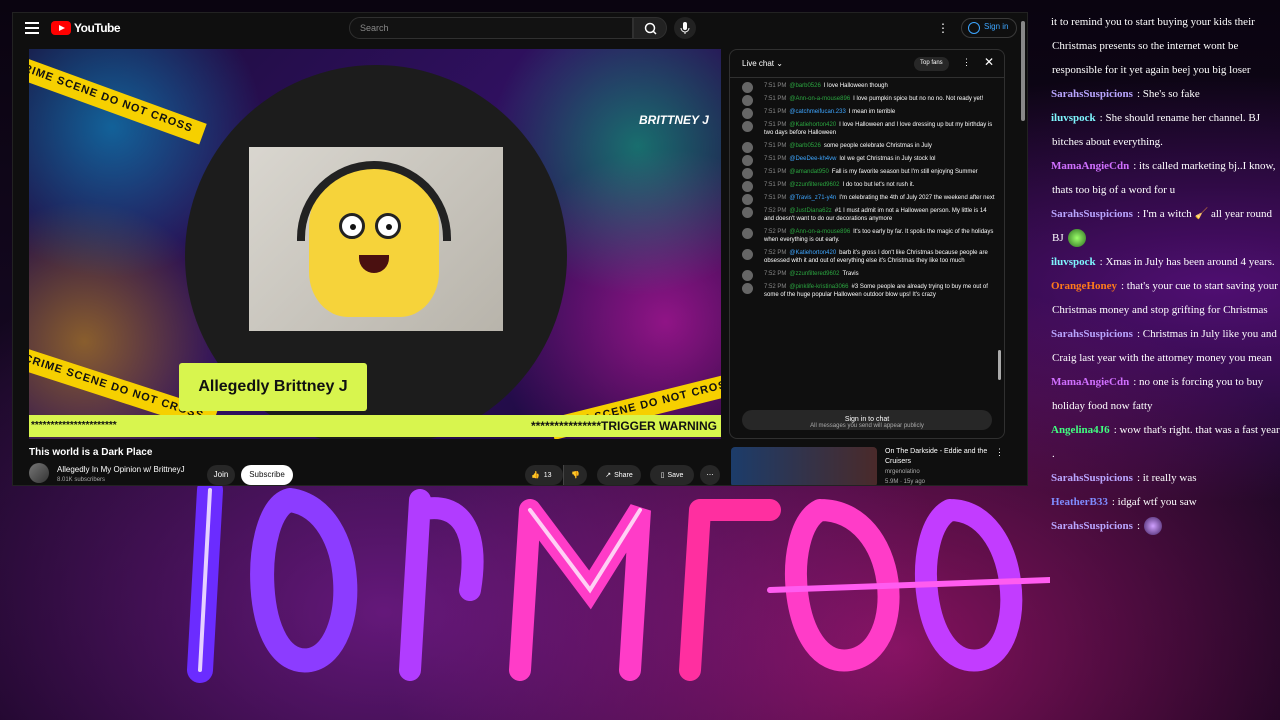  Describe the element at coordinates (1080, 430) in the screenshot. I see `overlay-chat-username: Angelina4J6` at that location.